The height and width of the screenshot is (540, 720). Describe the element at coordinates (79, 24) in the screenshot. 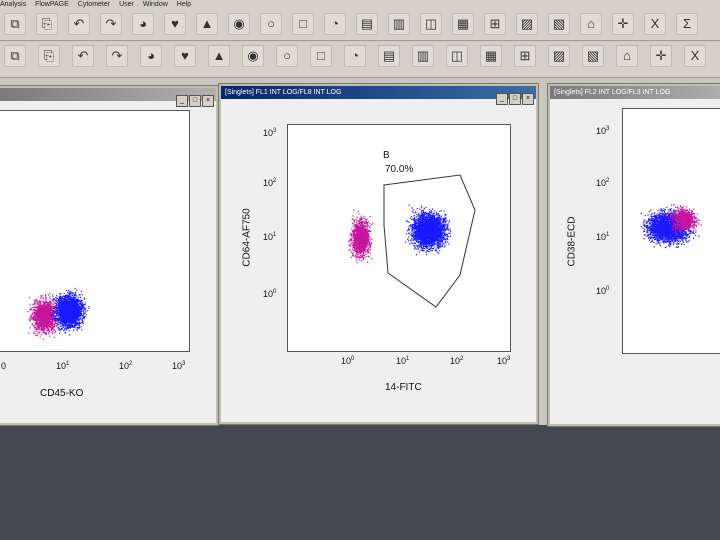

I see `undo-icon: ↶` at that location.